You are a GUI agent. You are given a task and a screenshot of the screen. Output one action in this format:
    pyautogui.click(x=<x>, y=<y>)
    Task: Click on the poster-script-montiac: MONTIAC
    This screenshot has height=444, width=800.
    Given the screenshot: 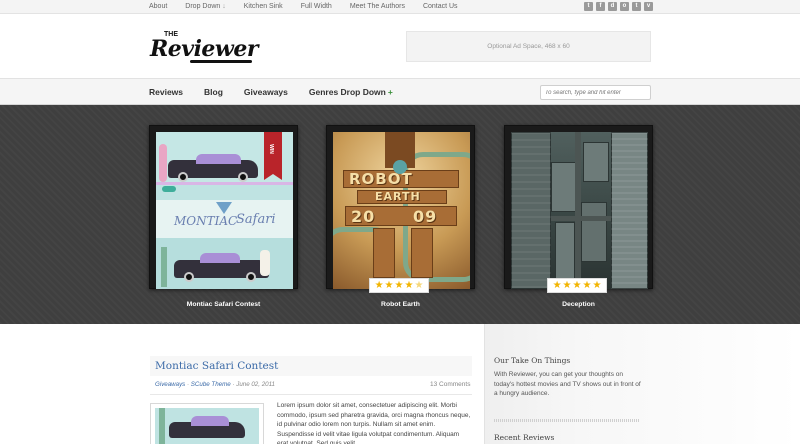 What is the action you would take?
    pyautogui.click(x=206, y=221)
    